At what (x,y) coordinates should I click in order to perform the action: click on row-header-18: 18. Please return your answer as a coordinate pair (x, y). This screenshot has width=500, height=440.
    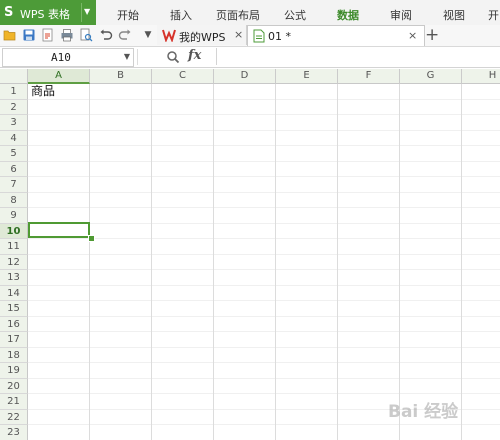
    Looking at the image, I should click on (14, 355).